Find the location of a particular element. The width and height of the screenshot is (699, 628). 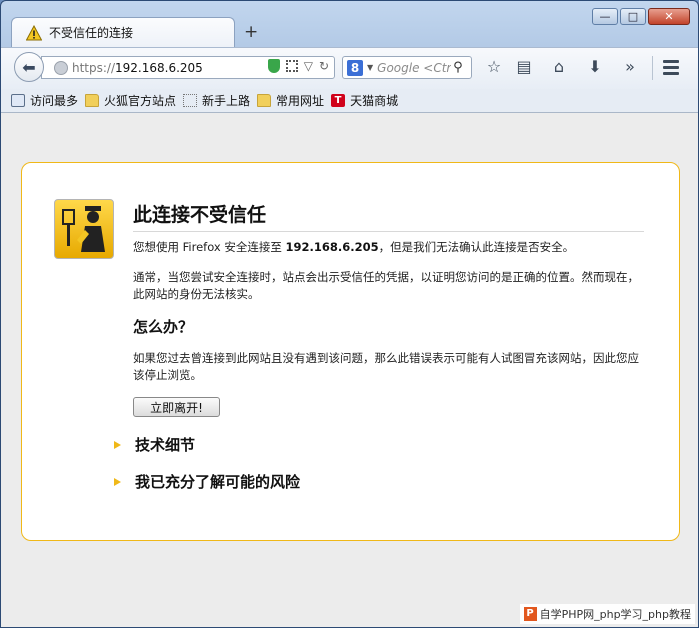

new-tab-button: + is located at coordinates (251, 32).